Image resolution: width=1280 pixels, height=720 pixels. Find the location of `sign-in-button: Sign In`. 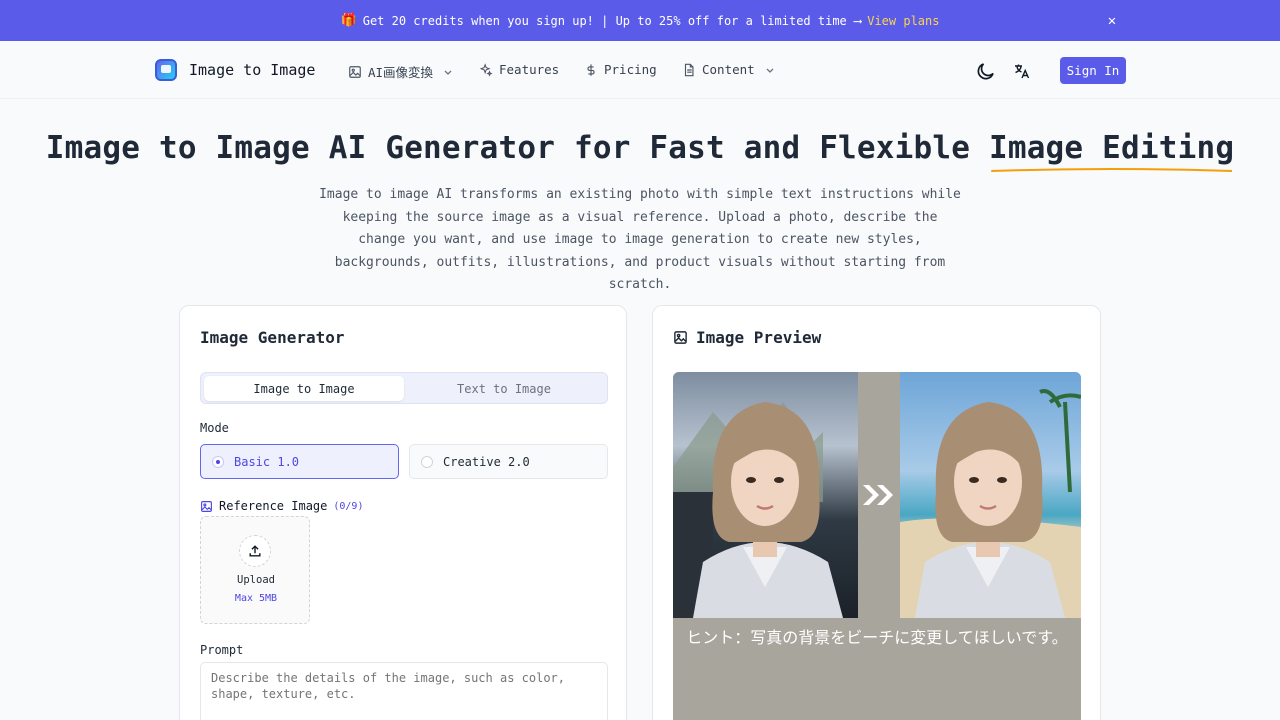

sign-in-button: Sign In is located at coordinates (1093, 70).